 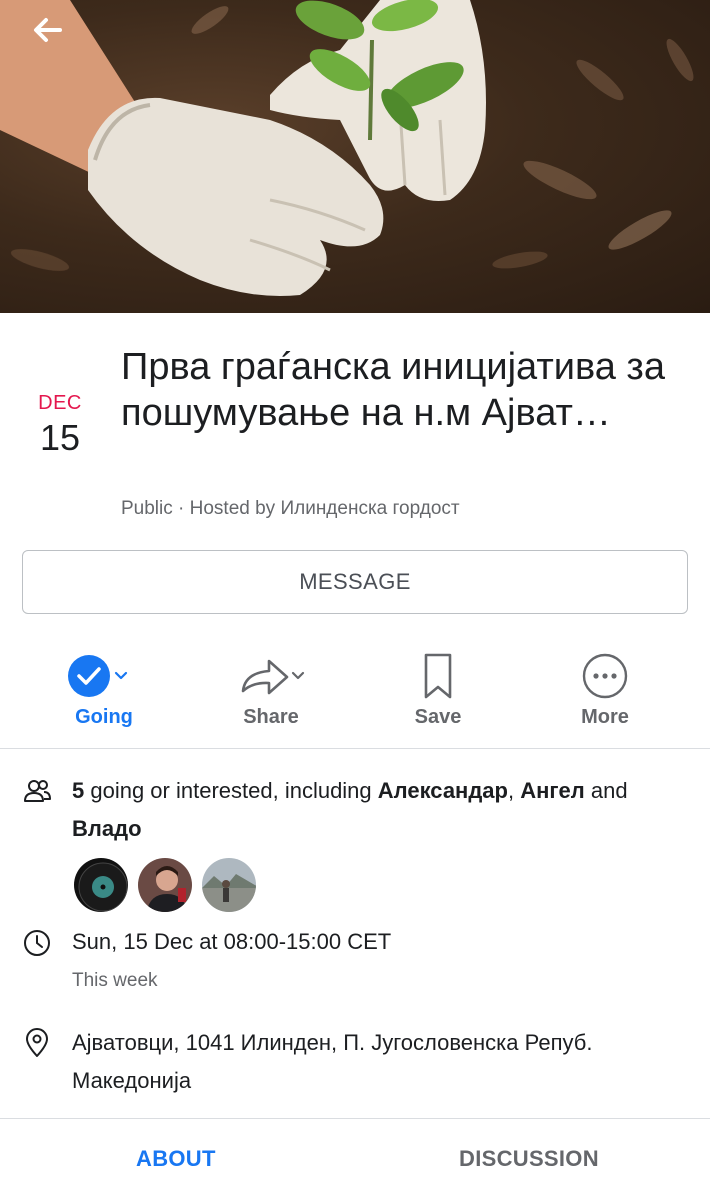 What do you see at coordinates (529, 1159) in the screenshot?
I see `tab-discussion: DISCUSSION` at bounding box center [529, 1159].